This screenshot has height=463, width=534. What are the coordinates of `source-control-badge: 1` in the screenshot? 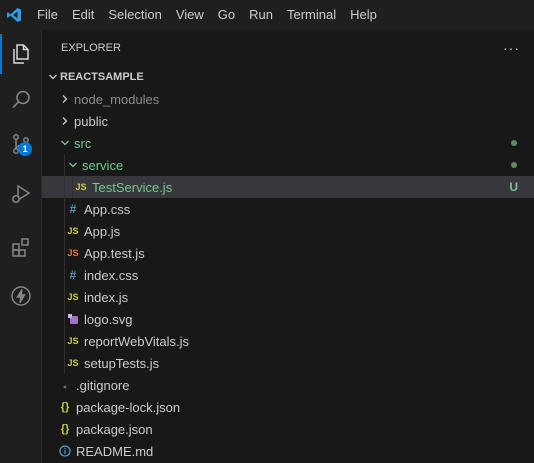 It's located at (25, 149).